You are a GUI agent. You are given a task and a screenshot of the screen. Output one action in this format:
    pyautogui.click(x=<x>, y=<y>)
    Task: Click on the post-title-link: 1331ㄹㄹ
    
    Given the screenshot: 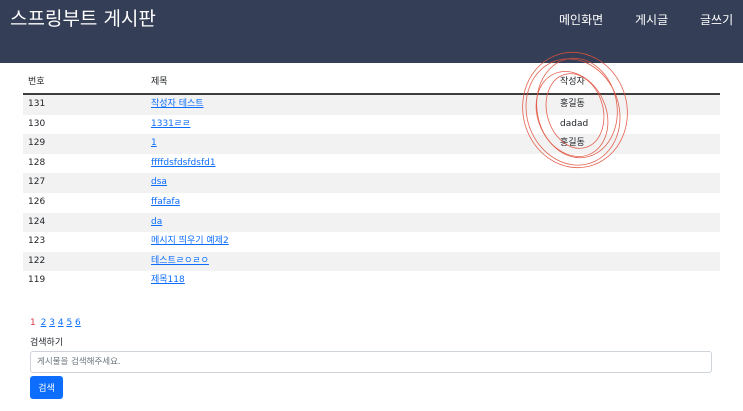 What is the action you would take?
    pyautogui.click(x=170, y=125)
    